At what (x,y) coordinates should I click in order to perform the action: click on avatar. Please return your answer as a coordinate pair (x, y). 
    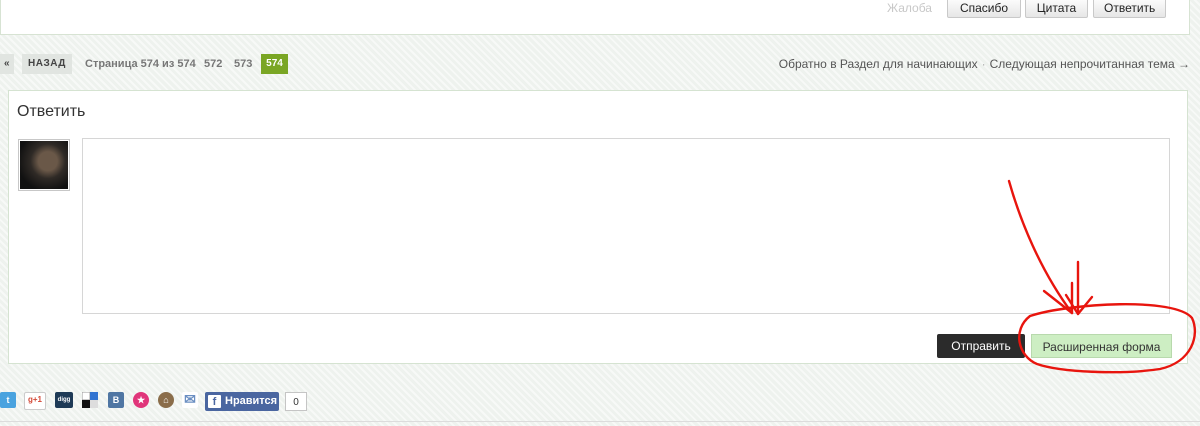
    Looking at the image, I should click on (44, 165).